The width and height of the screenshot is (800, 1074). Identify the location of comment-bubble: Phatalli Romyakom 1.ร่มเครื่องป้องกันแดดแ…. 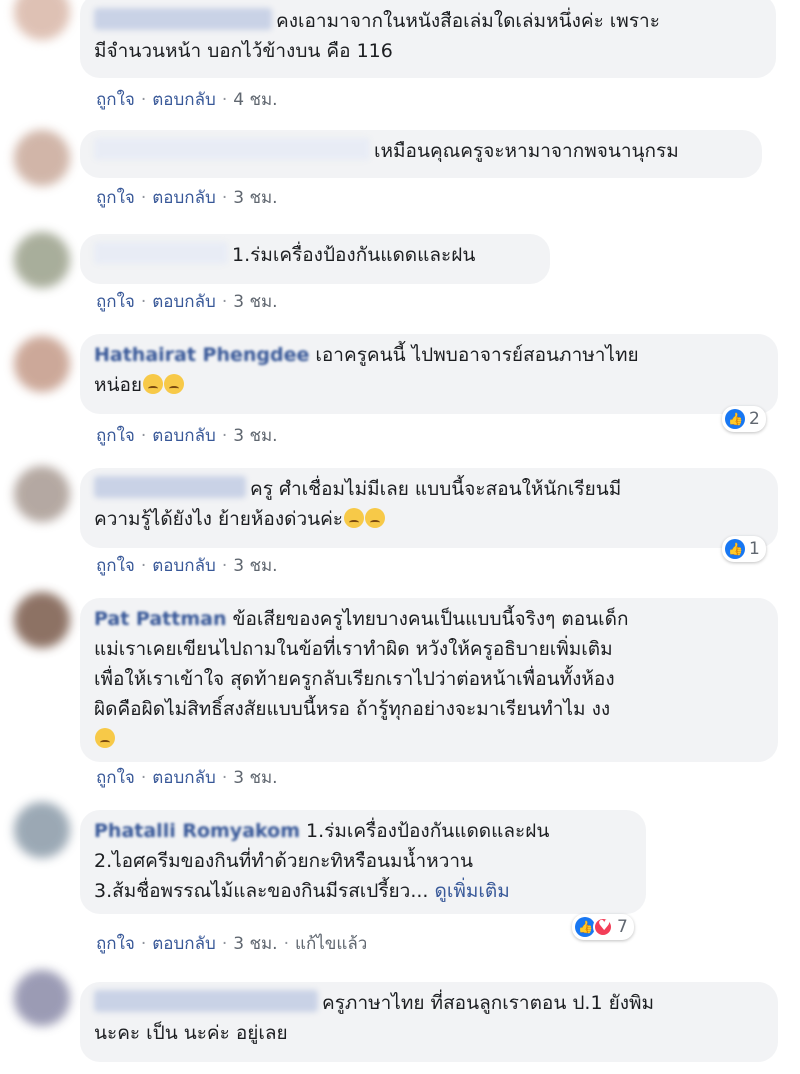
(363, 862).